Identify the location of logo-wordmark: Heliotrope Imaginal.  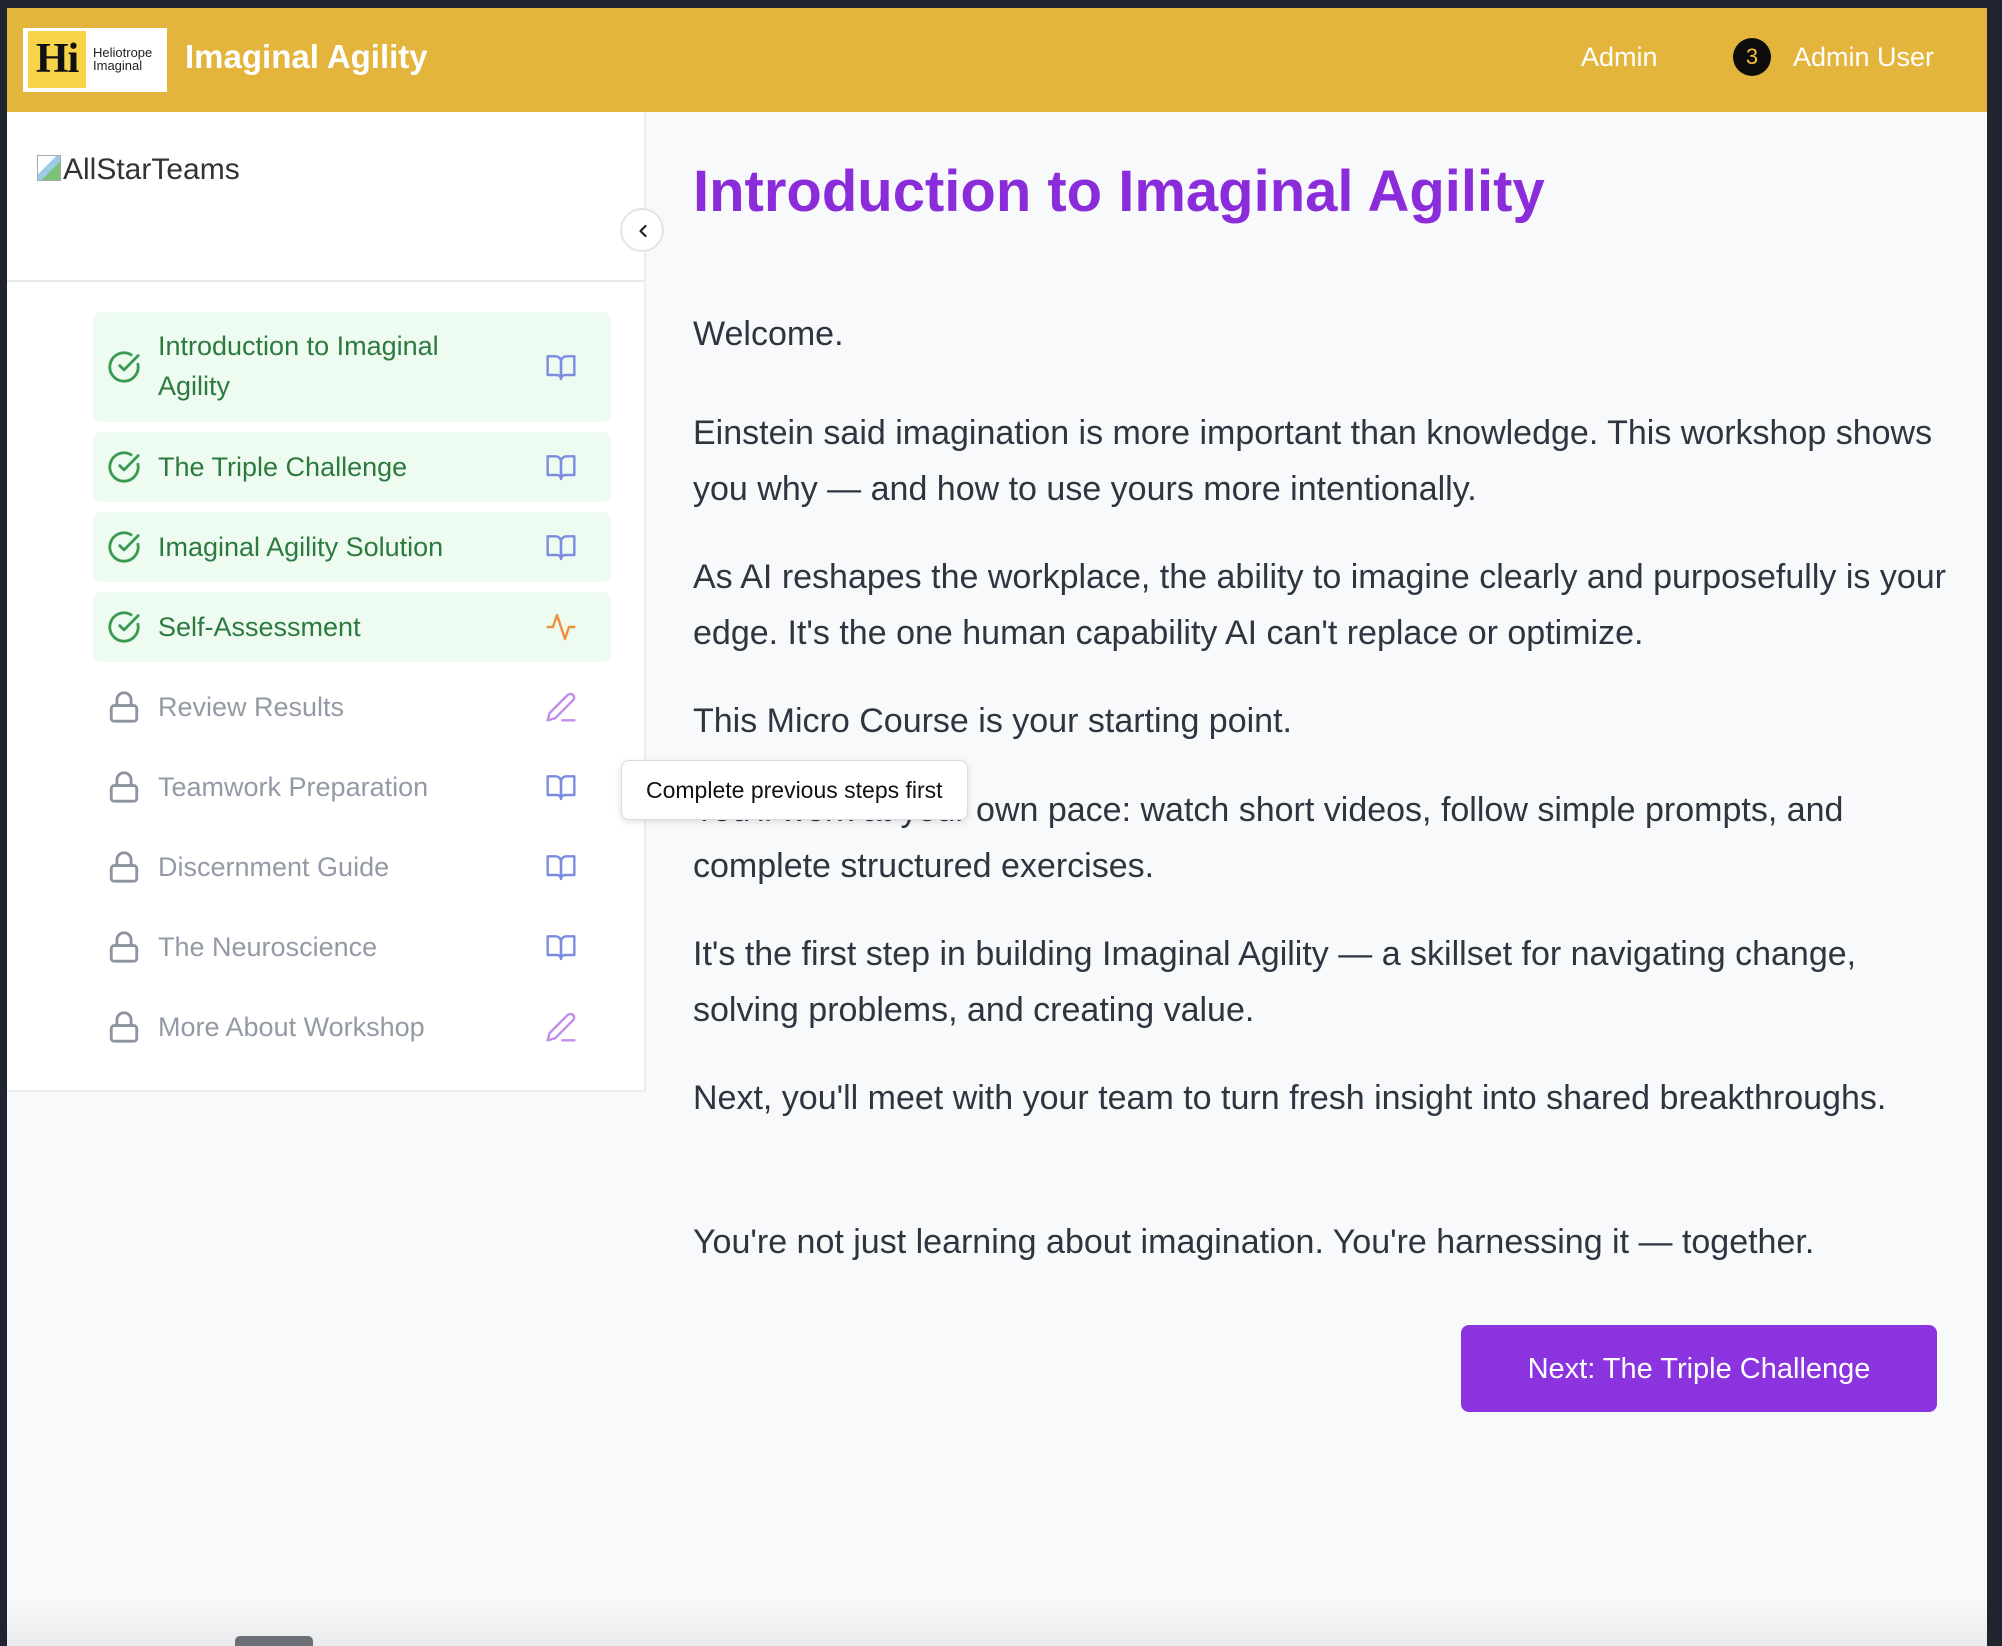
(123, 59).